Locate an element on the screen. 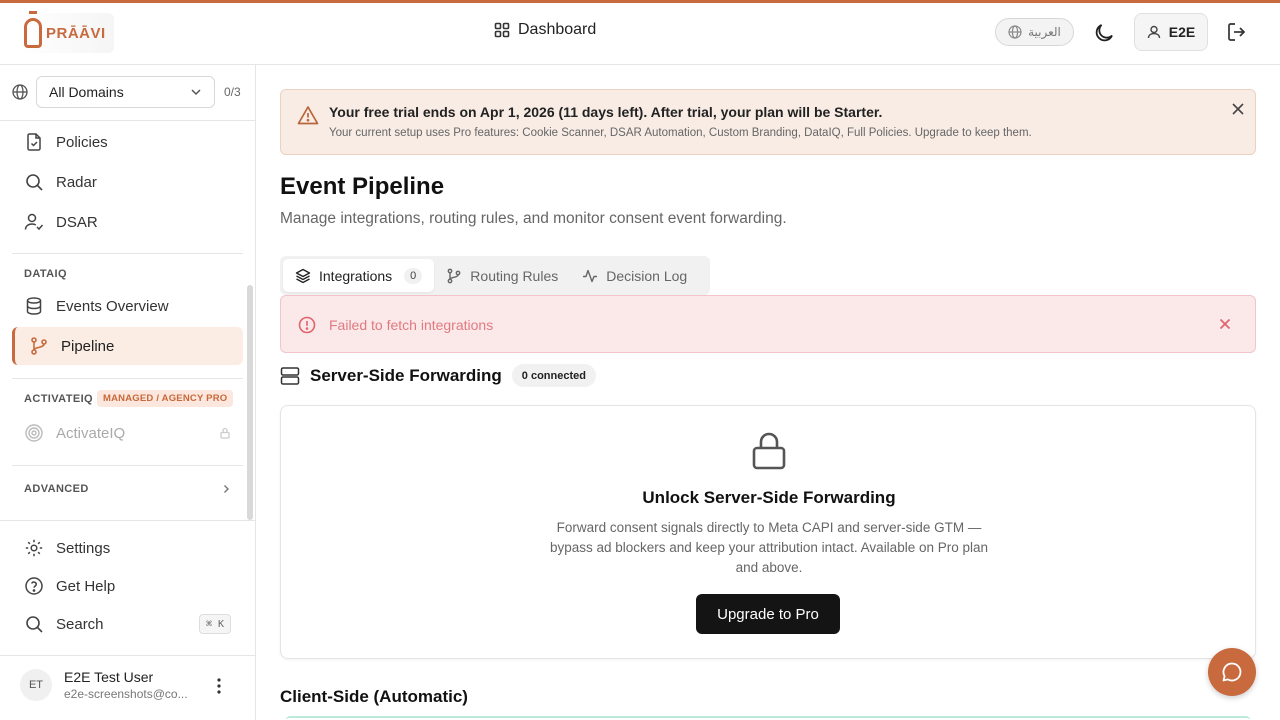 This screenshot has width=1280, height=720. chat-button is located at coordinates (1232, 672).